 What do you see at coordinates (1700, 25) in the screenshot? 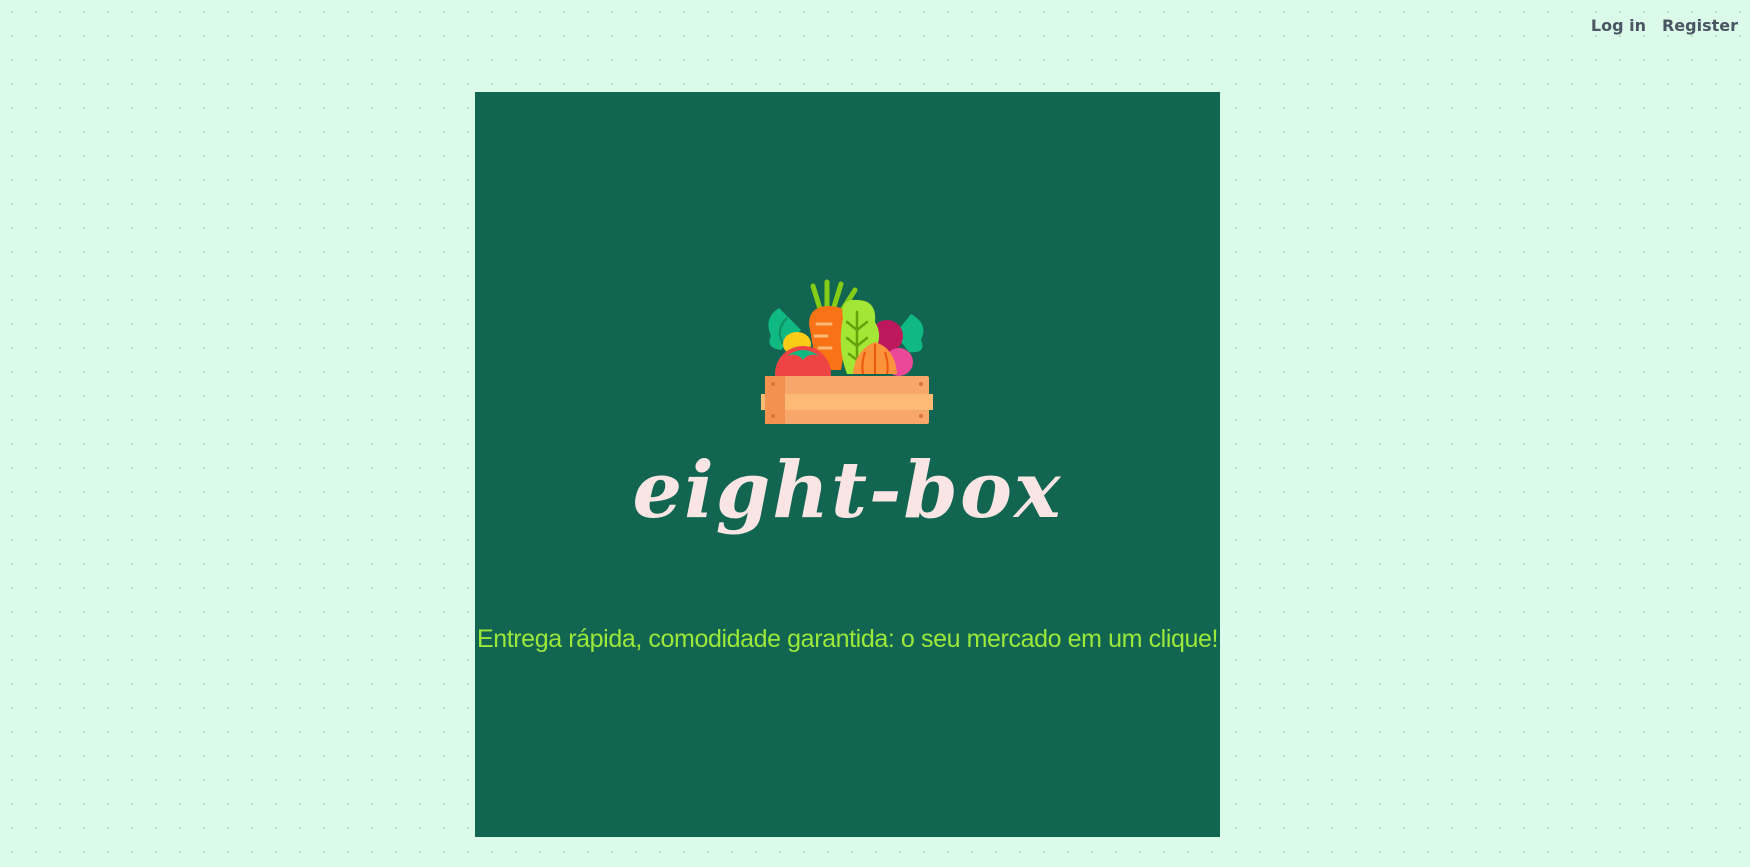
I see `register-link: Register` at bounding box center [1700, 25].